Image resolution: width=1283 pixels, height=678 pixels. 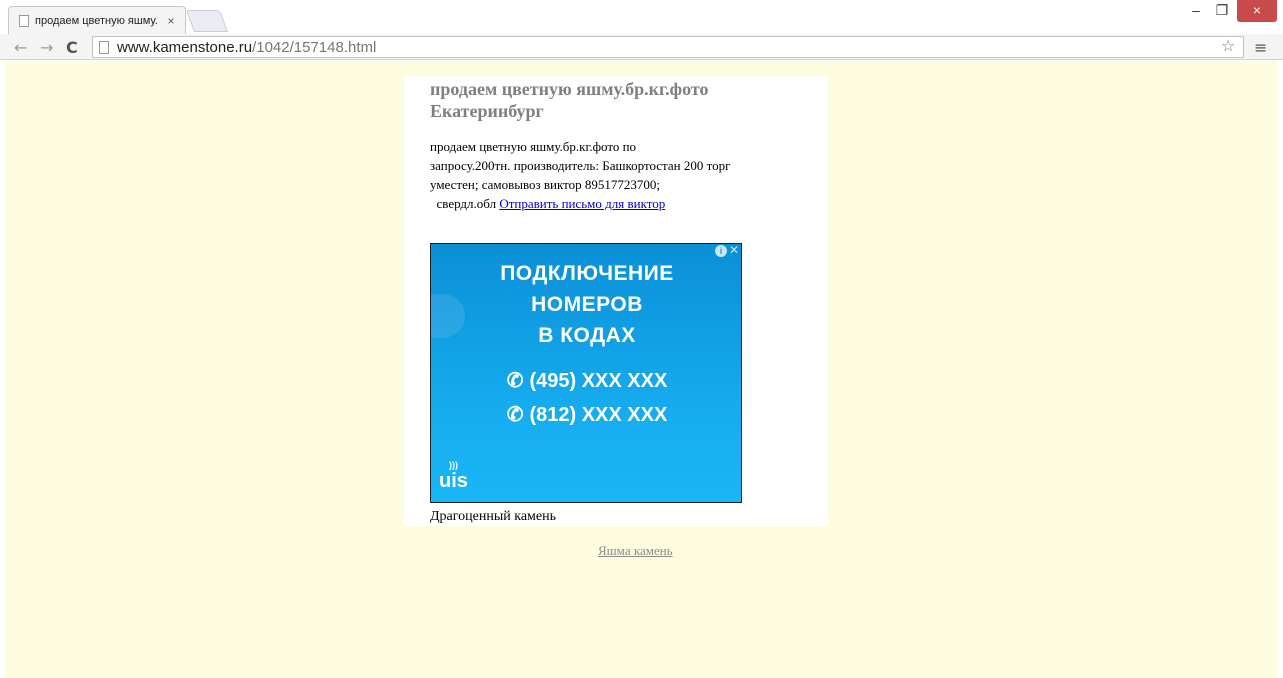 I want to click on reload-icon: C, so click(x=72, y=47).